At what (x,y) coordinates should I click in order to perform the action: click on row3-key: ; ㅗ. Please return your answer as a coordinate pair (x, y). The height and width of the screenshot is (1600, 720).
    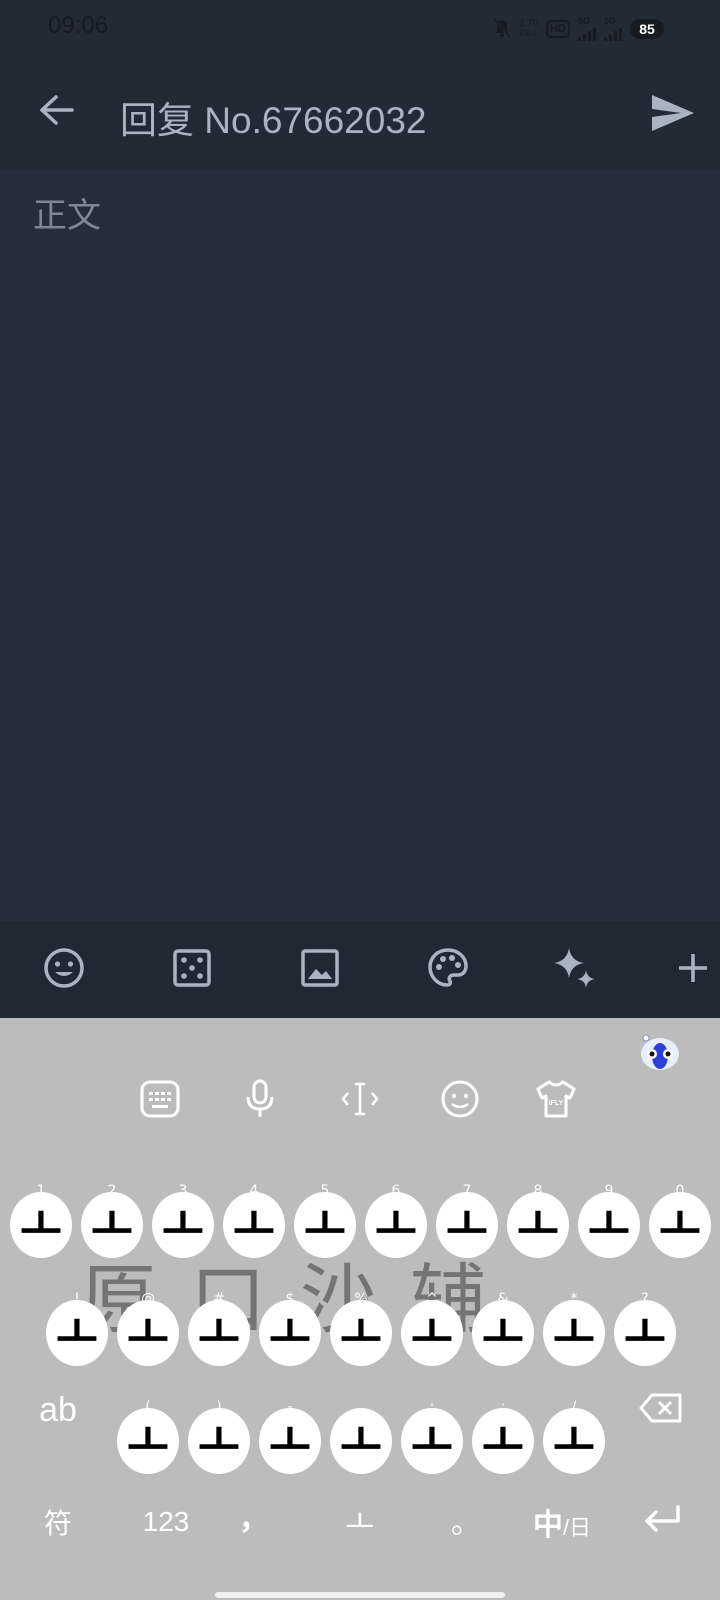
    Looking at the image, I should click on (503, 1437).